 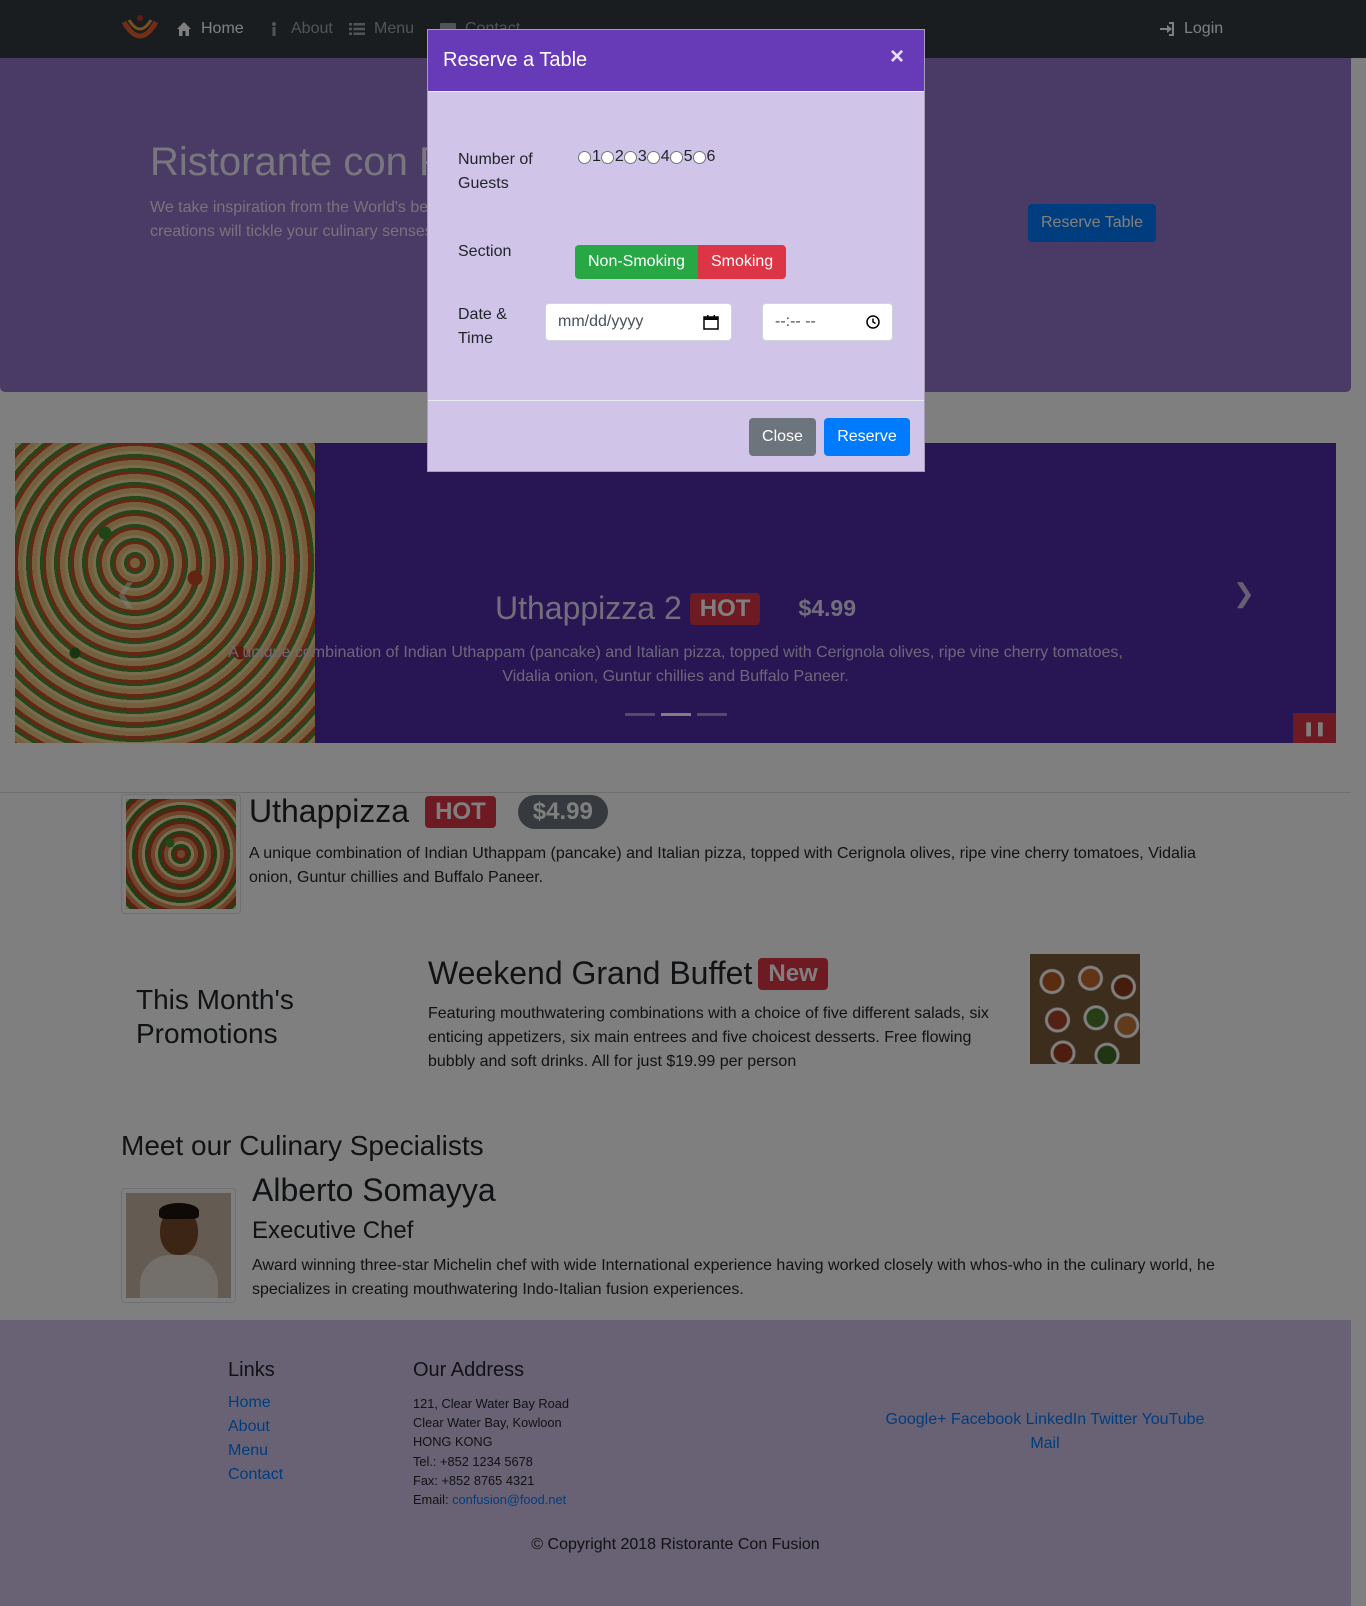 I want to click on smoking-button: Smoking, so click(x=742, y=262).